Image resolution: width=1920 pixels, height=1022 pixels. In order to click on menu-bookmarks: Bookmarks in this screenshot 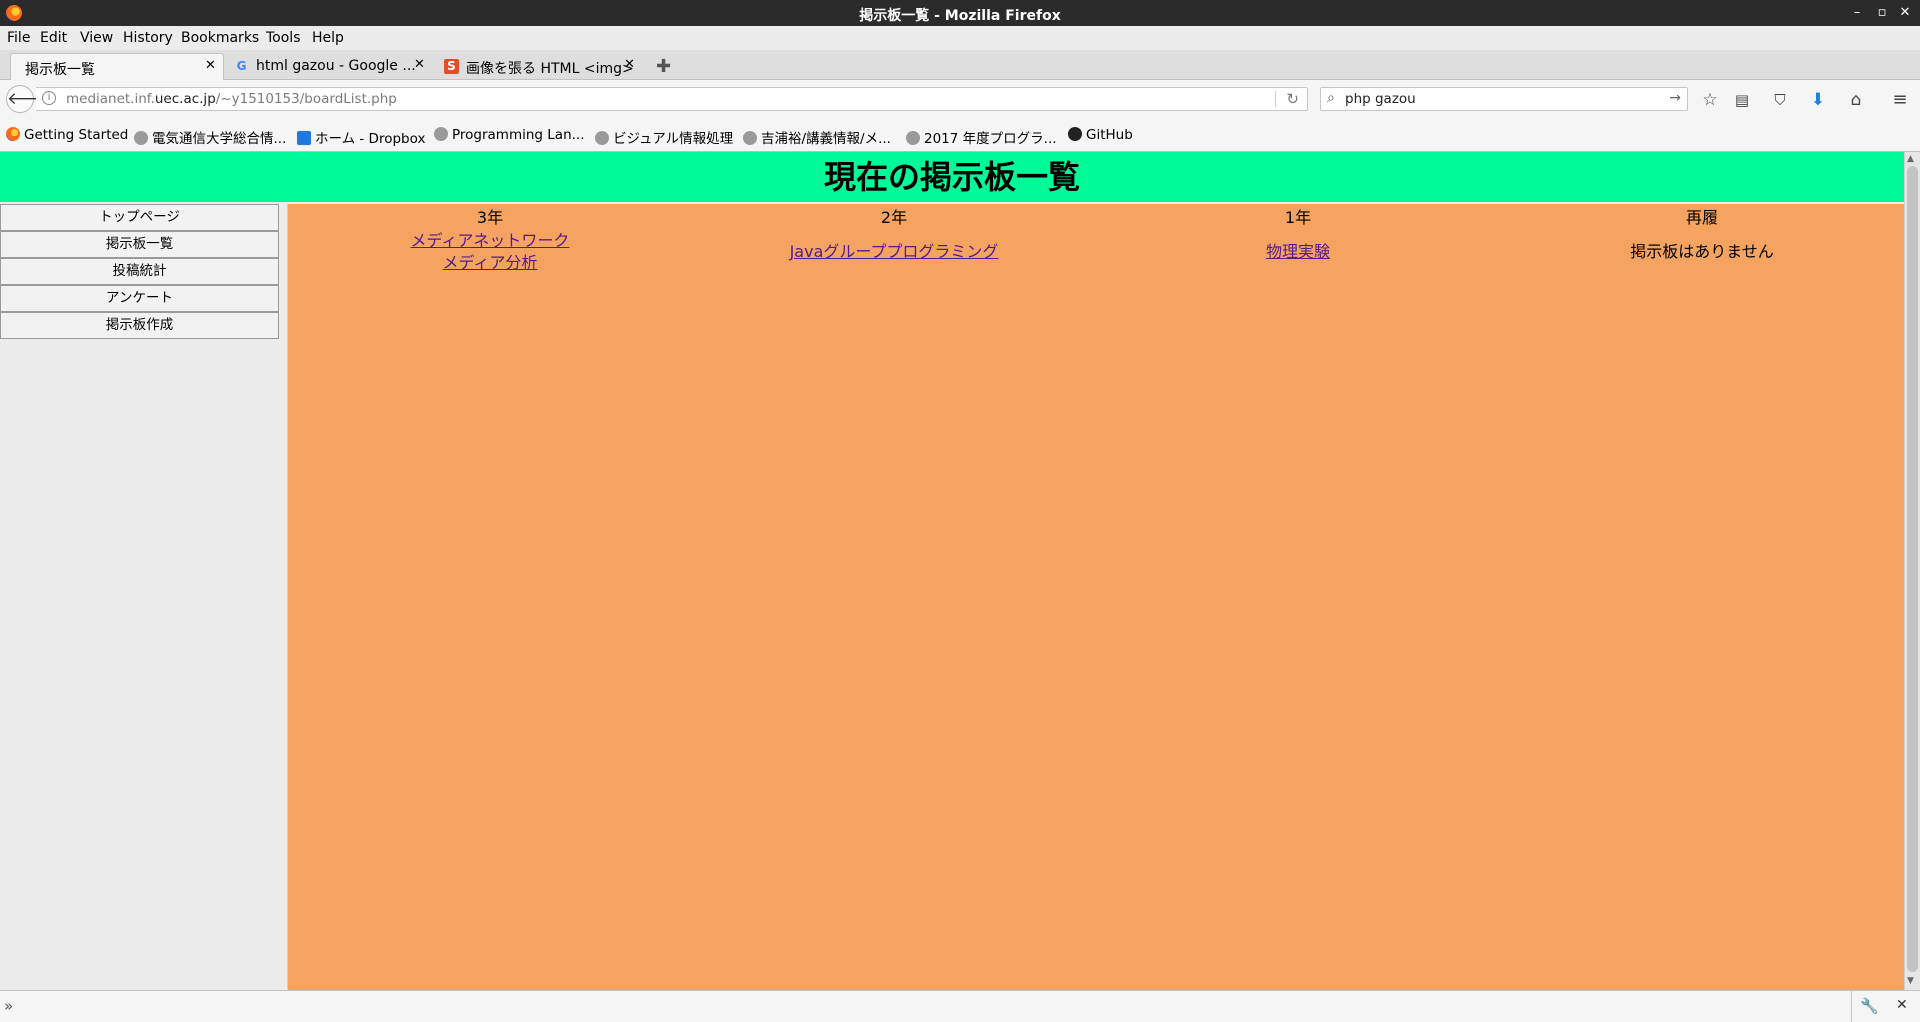, I will do `click(220, 38)`.